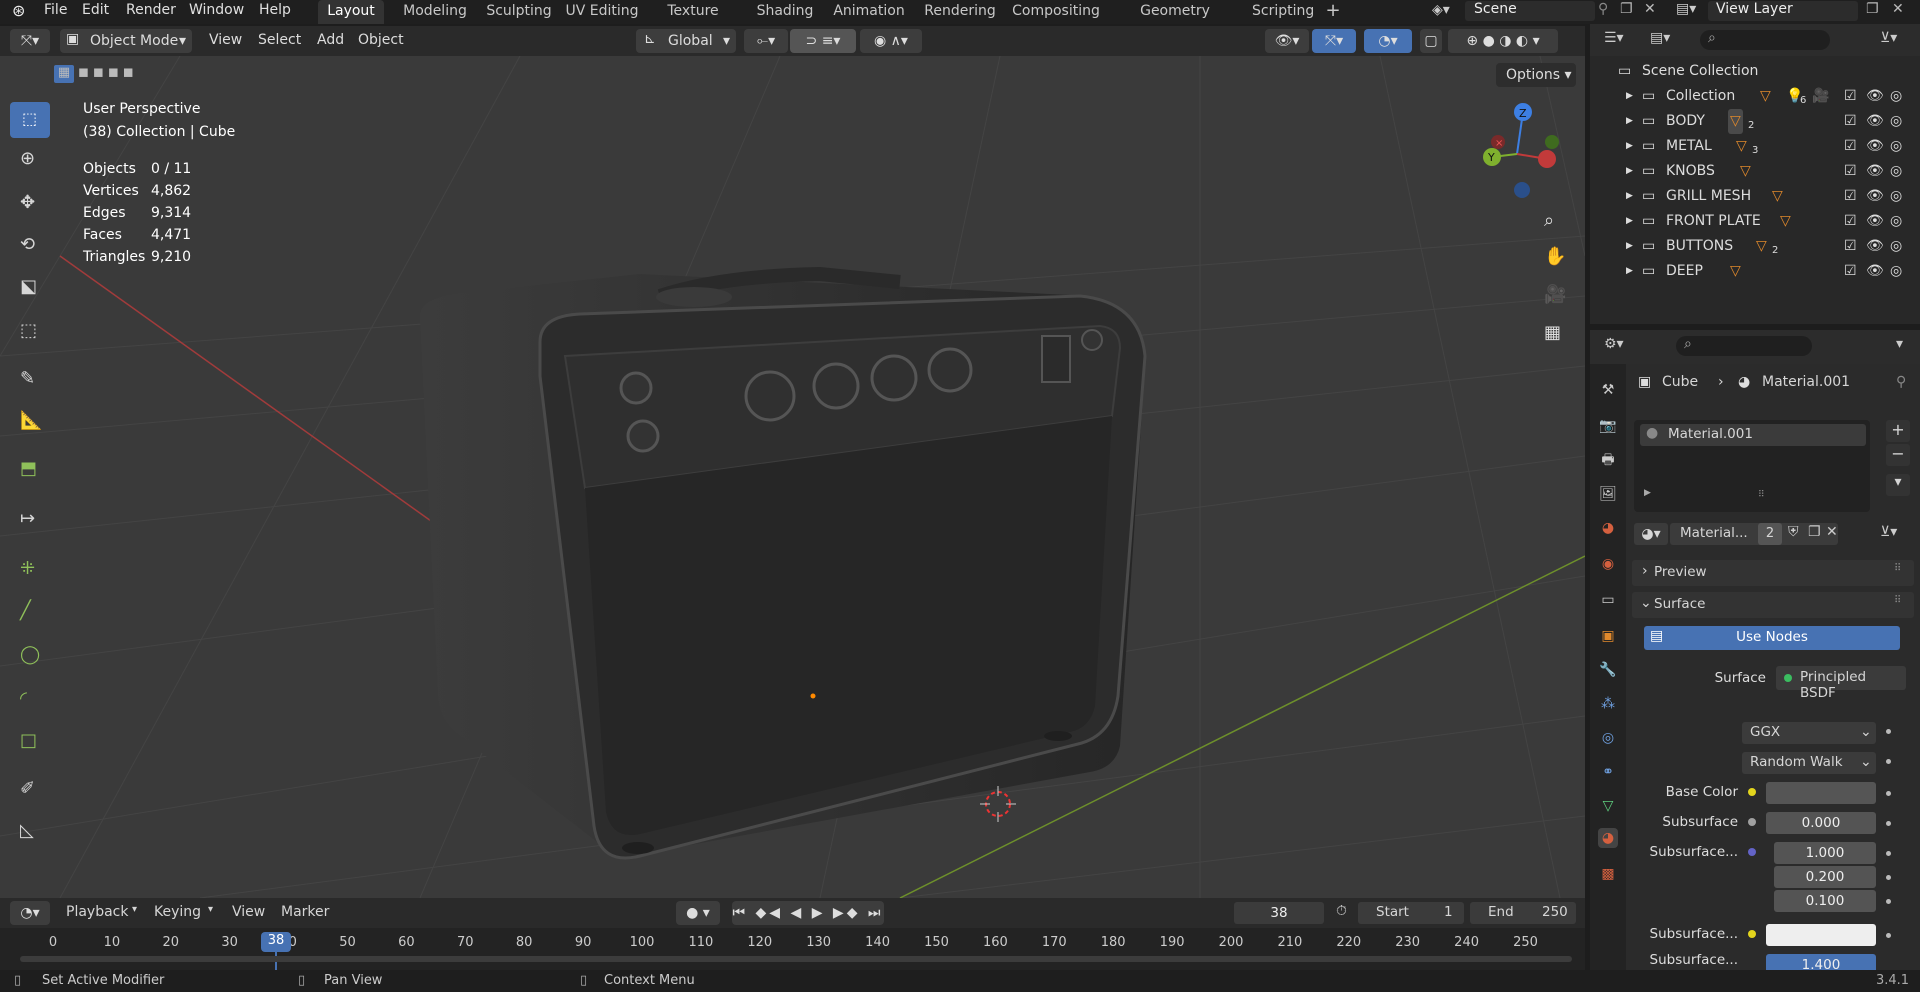 This screenshot has width=1920, height=992. I want to click on delete-scene-icon: ✕, so click(1650, 9).